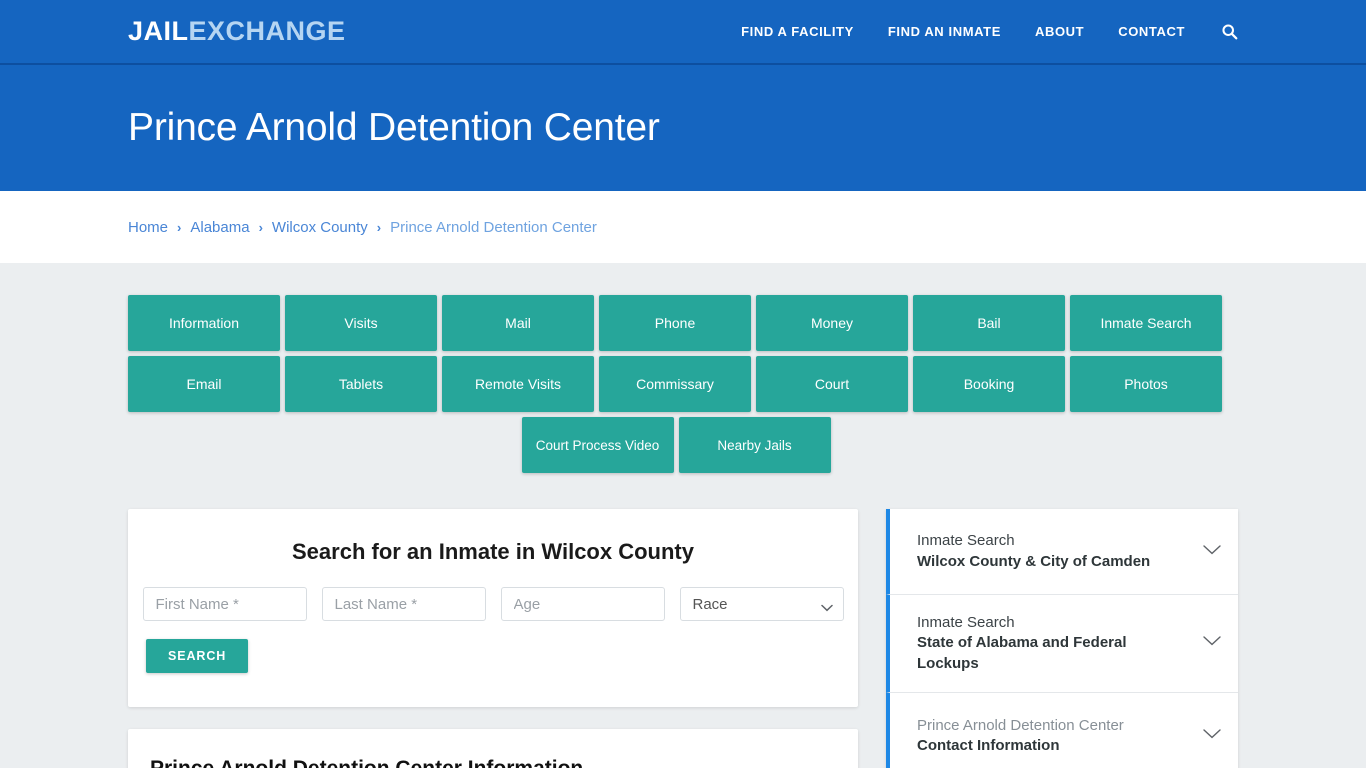 This screenshot has height=768, width=1366. Describe the element at coordinates (403, 604) in the screenshot. I see `last-name-input` at that location.